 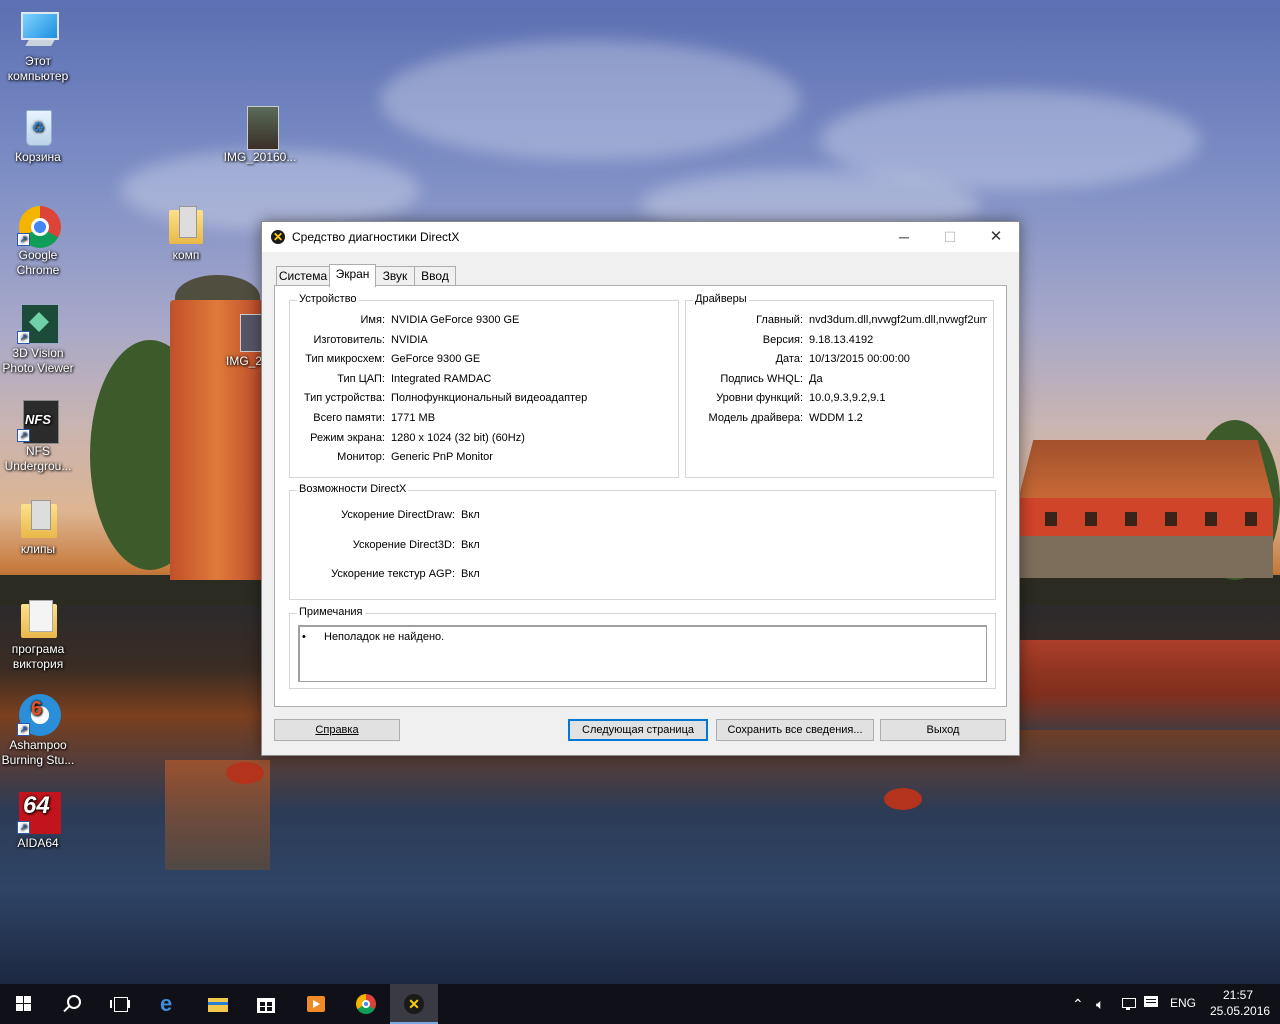 What do you see at coordinates (484, 341) in the screenshot?
I see `device-info-row: Изготовитель: NVIDIA` at bounding box center [484, 341].